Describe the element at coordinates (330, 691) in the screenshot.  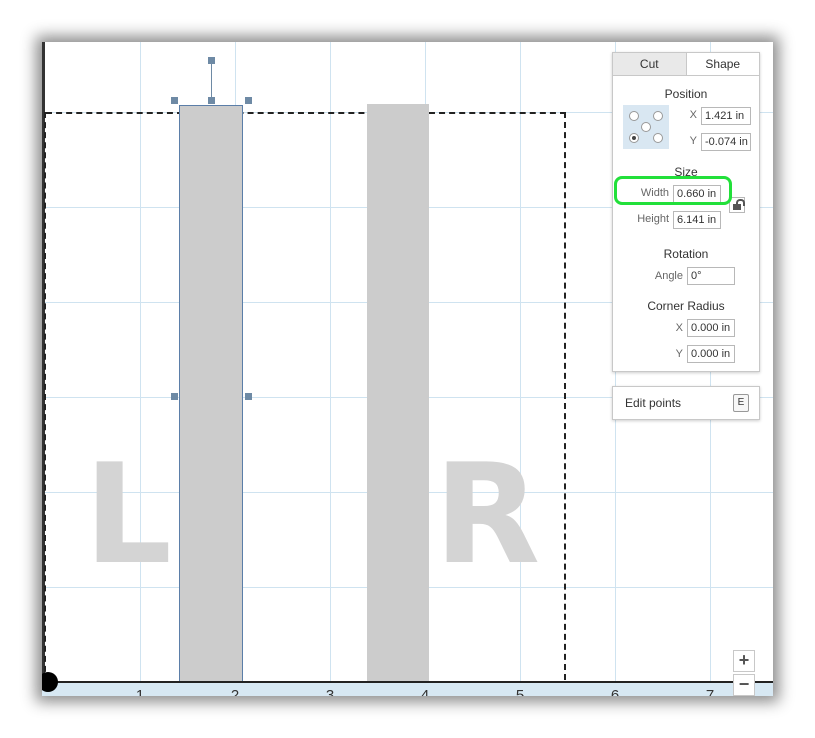
I see `ruler-tick-label: 3` at that location.